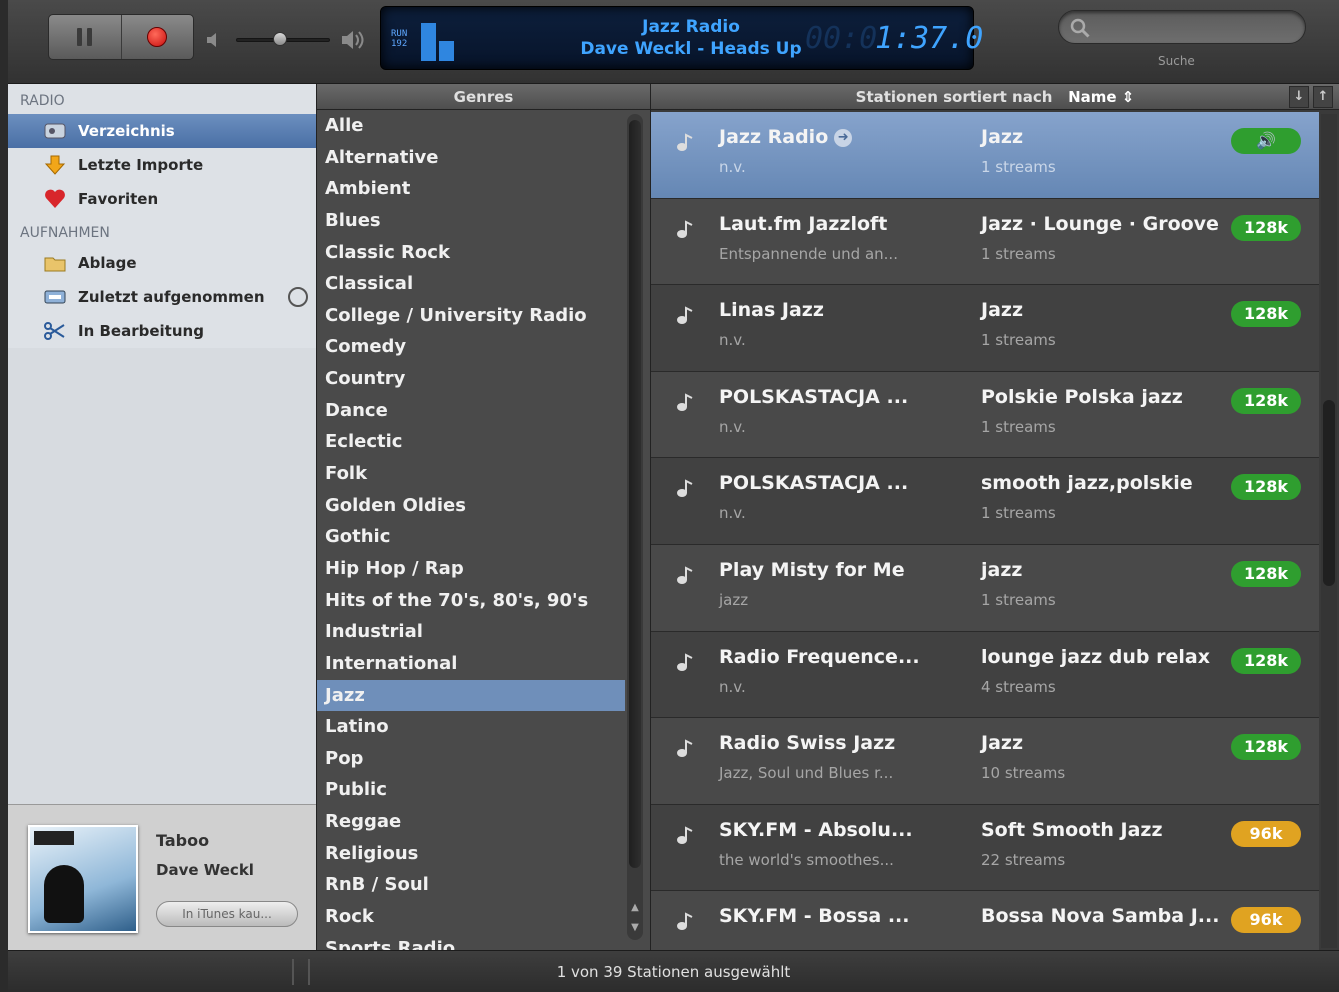  I want to click on record-button, so click(157, 37).